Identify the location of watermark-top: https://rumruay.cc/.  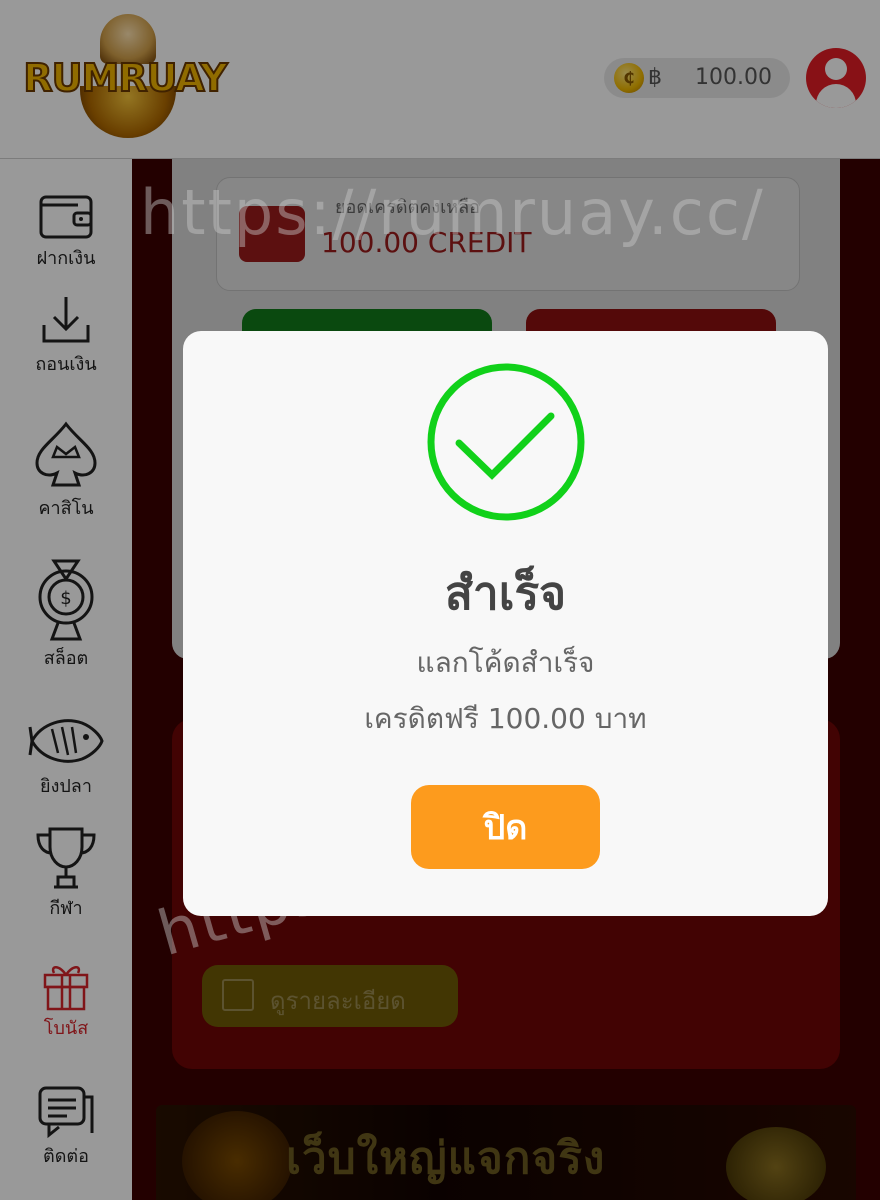
(452, 212).